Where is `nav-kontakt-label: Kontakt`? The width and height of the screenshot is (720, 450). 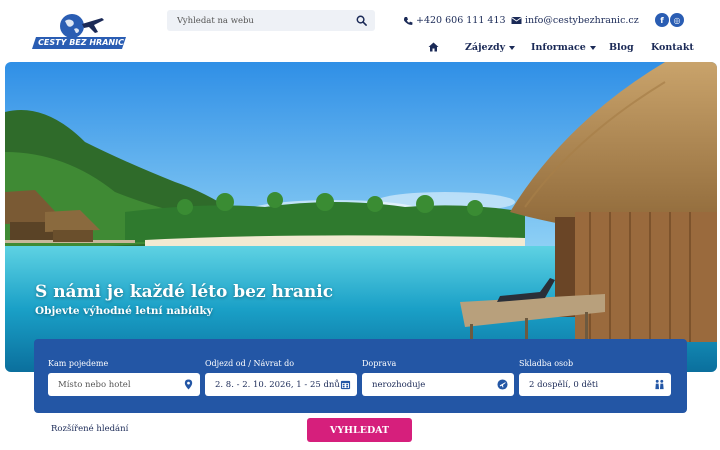 nav-kontakt-label: Kontakt is located at coordinates (672, 47).